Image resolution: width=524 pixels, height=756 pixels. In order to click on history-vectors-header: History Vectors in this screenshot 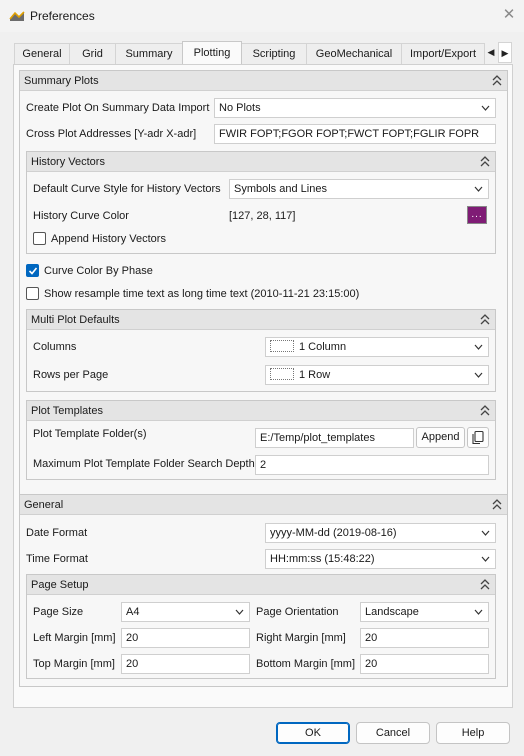, I will do `click(261, 162)`.